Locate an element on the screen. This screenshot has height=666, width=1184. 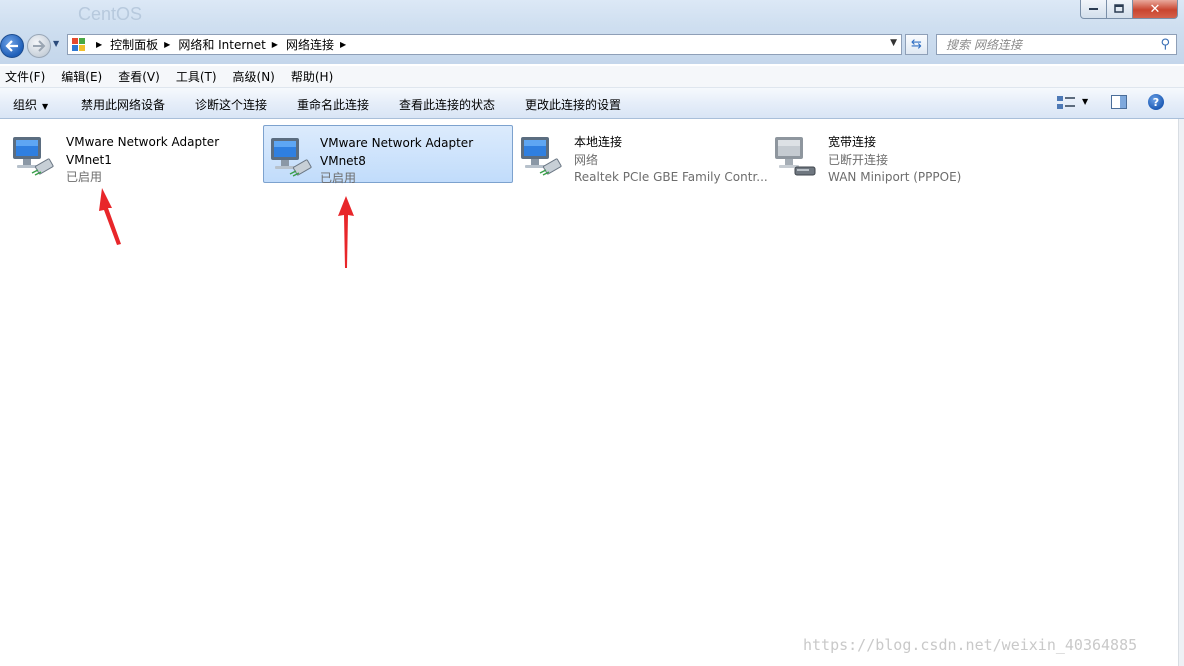
adapter-network: VMnet8 is located at coordinates (343, 160).